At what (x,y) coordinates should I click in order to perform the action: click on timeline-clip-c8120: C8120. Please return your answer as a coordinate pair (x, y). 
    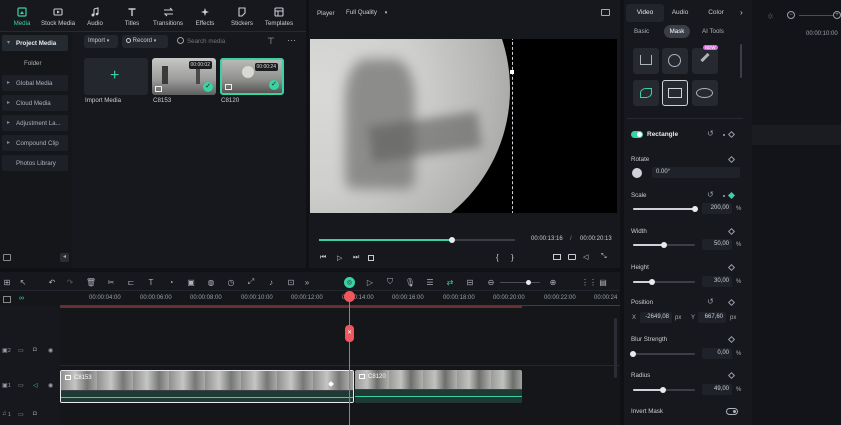
    Looking at the image, I should click on (438, 386).